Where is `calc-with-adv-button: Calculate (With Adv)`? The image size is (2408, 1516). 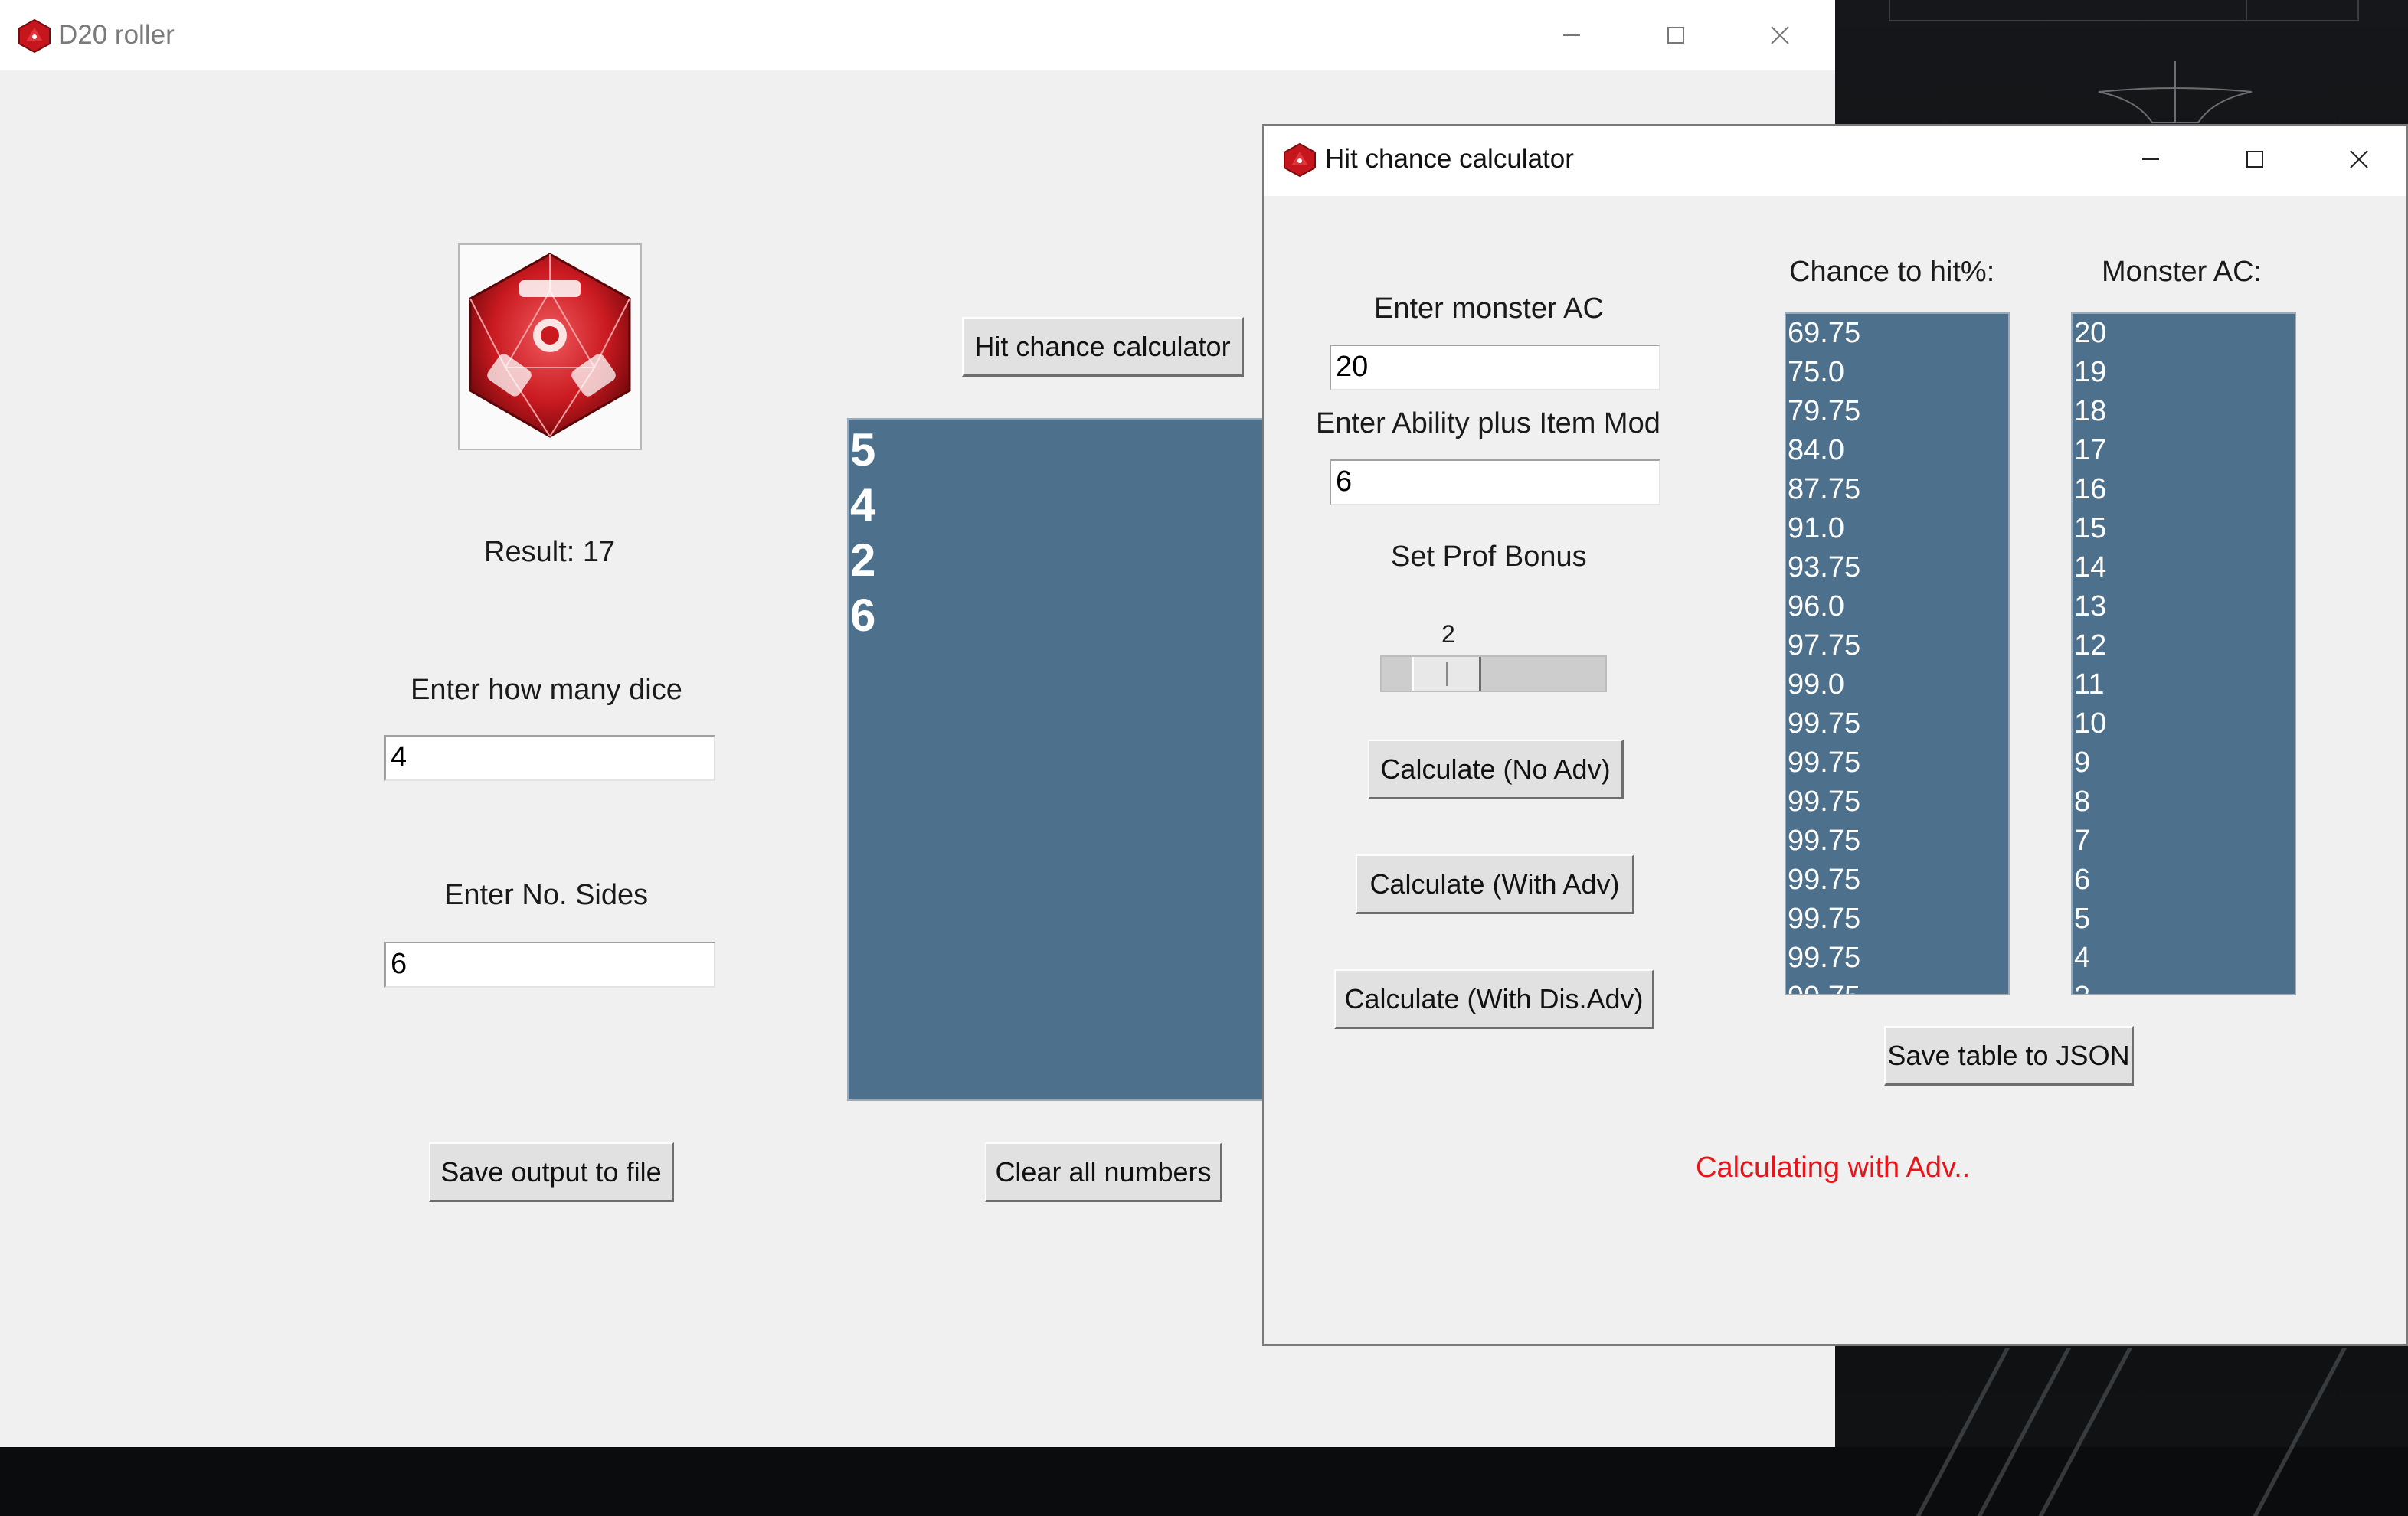
calc-with-adv-button: Calculate (With Adv) is located at coordinates (1495, 884).